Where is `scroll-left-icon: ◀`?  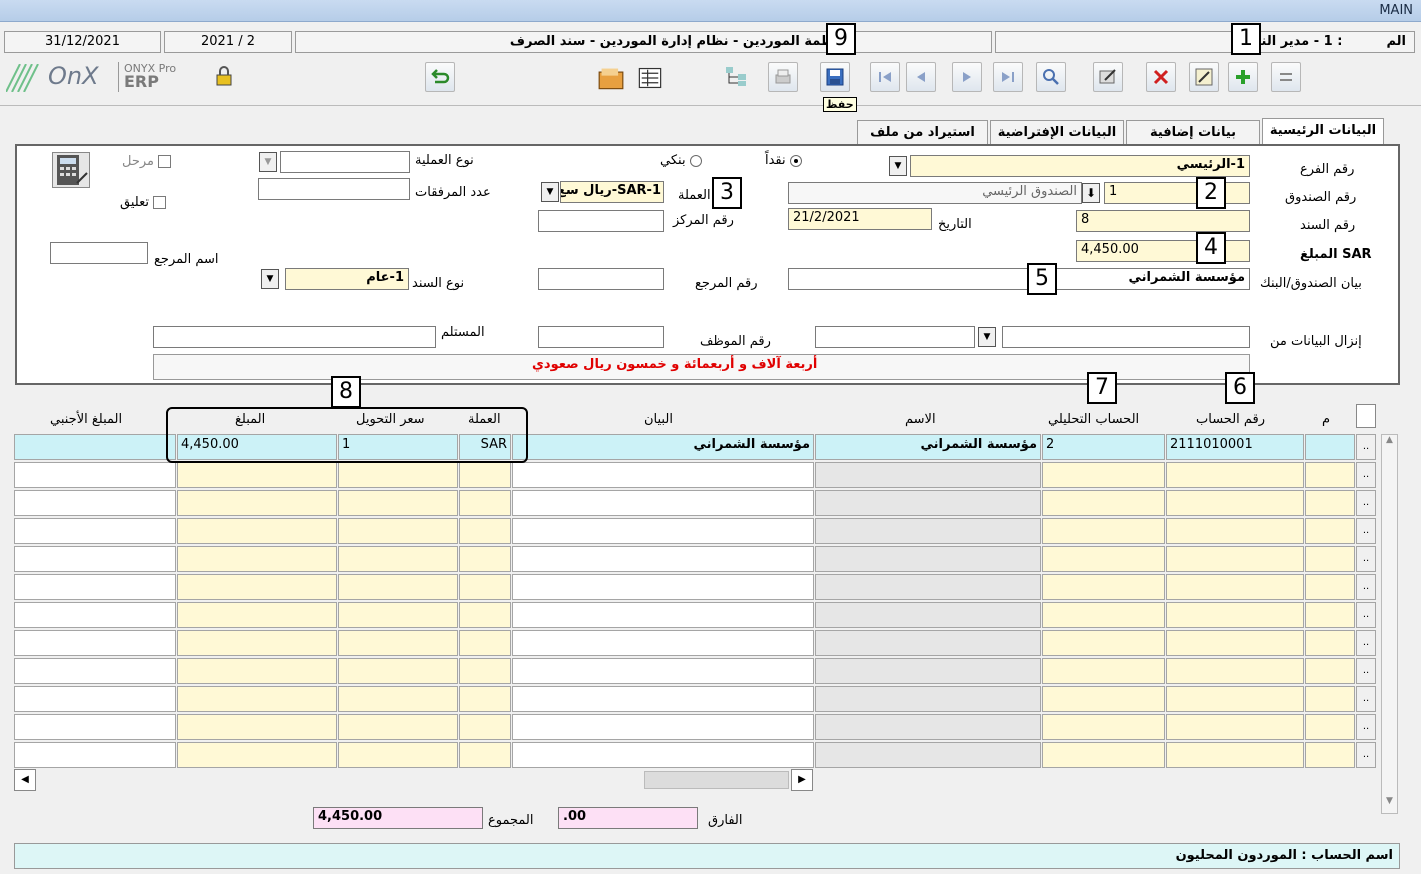
scroll-left-icon: ◀ is located at coordinates (25, 780).